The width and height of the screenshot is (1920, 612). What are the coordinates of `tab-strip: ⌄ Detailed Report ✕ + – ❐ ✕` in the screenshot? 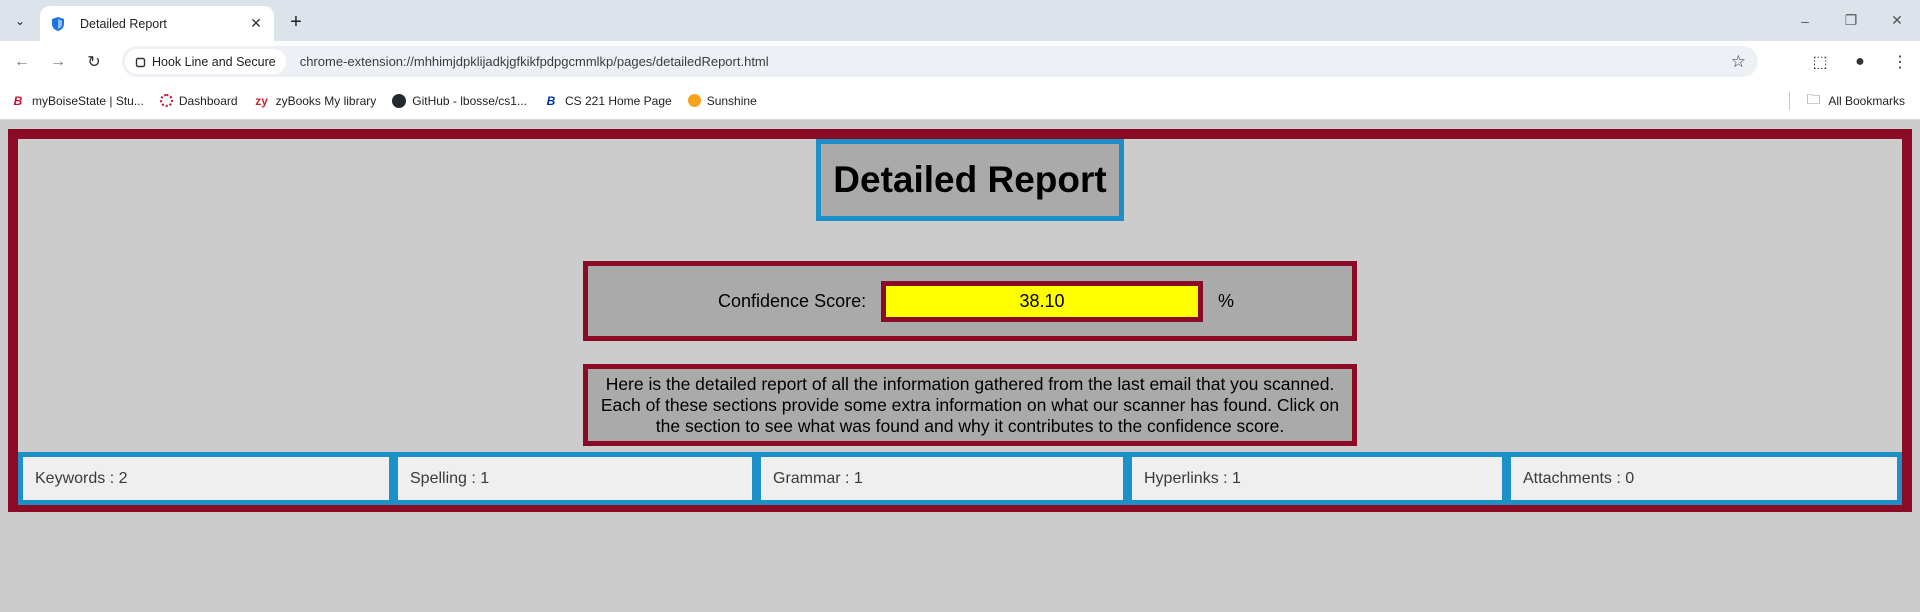 It's located at (960, 20).